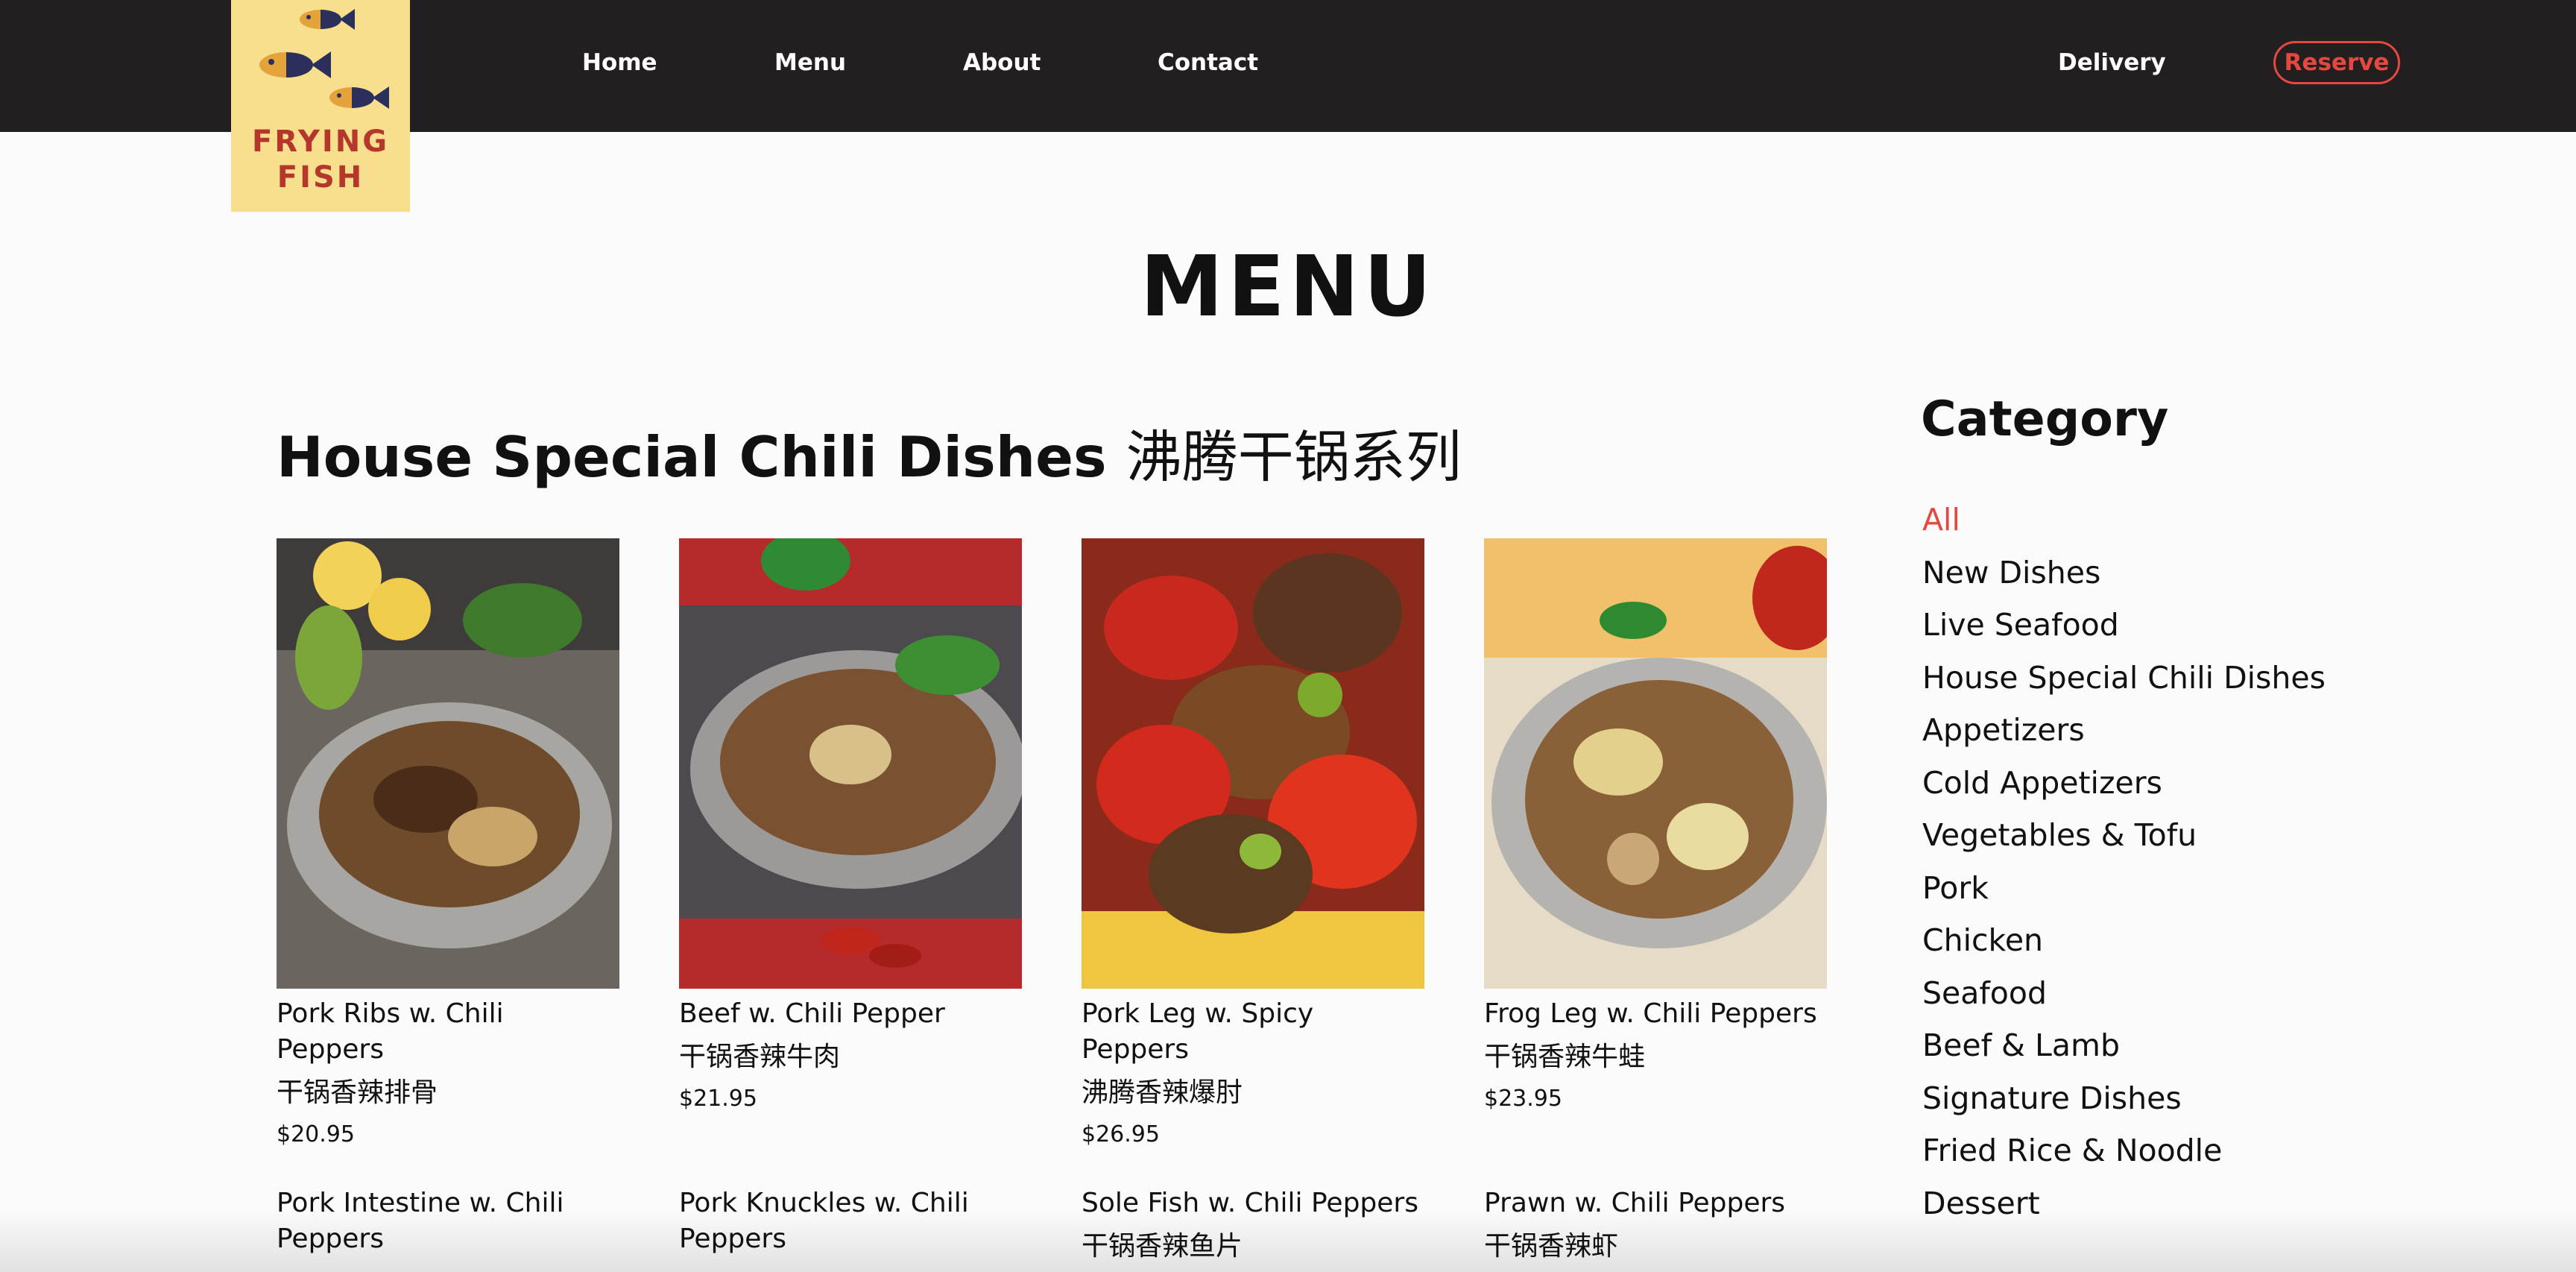 The image size is (2576, 1272). I want to click on dish-card-pork-intestine: Pork Intestine w. Chili Peppers, so click(448, 1221).